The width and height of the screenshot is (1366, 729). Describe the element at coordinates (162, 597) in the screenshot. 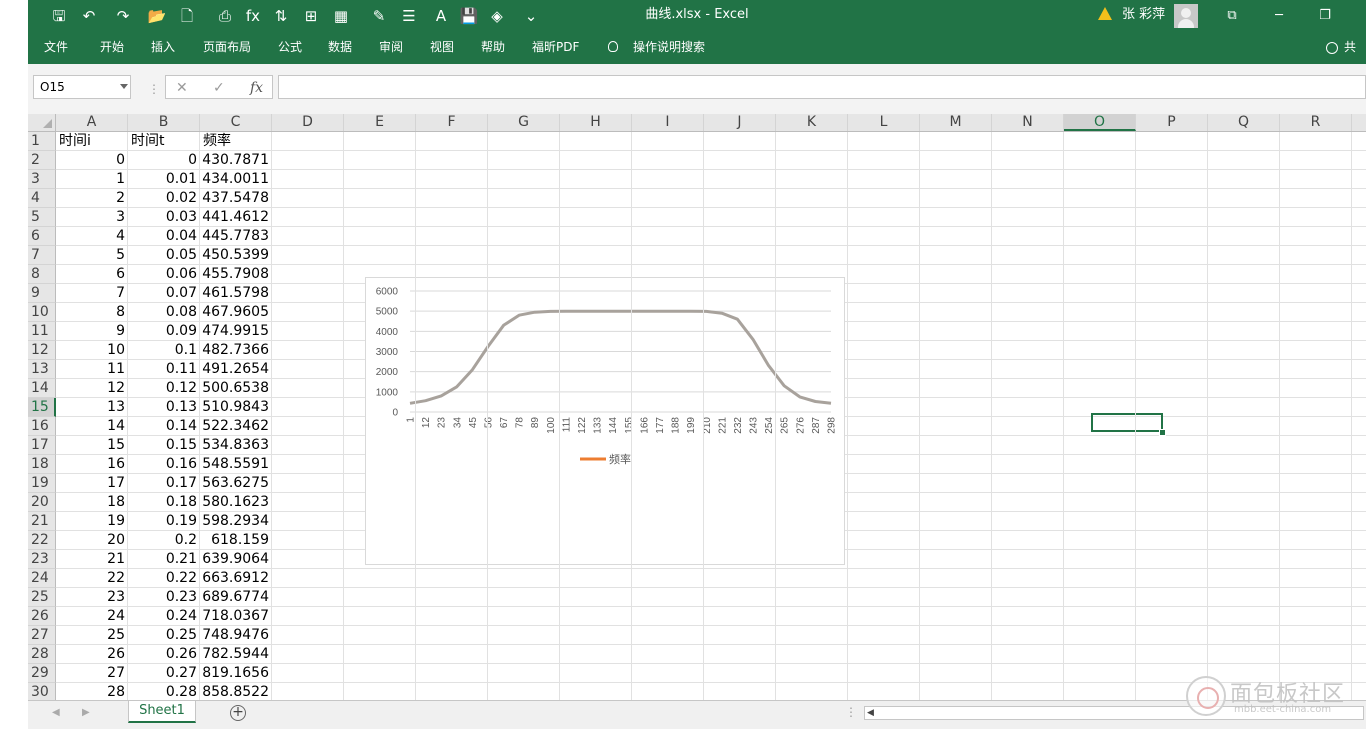

I see `table-cell: 0.23` at that location.